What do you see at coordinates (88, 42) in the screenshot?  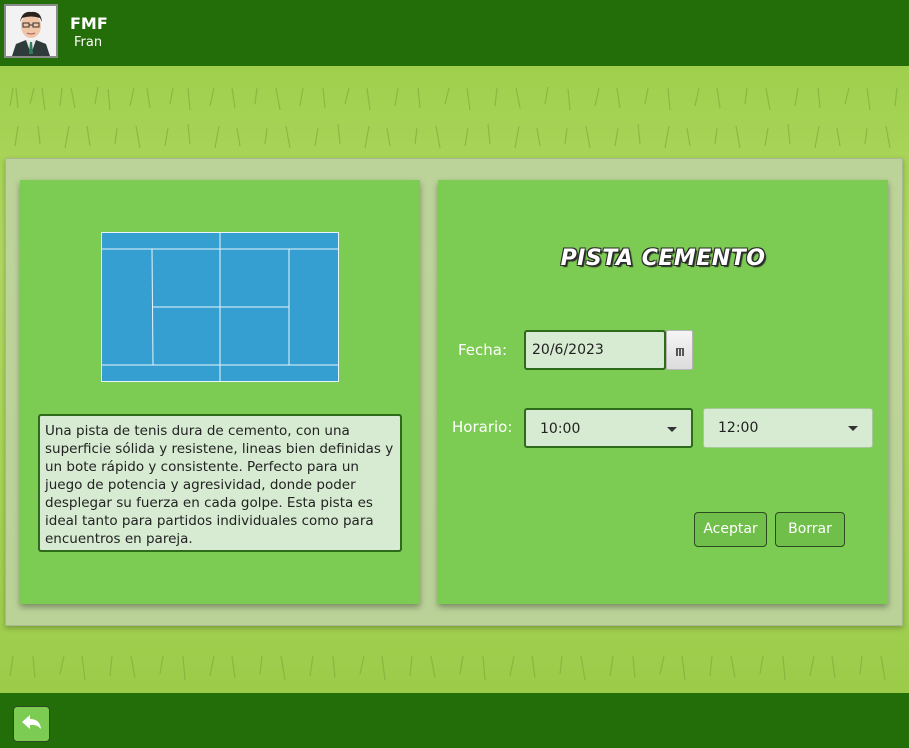 I see `user-name: Fran` at bounding box center [88, 42].